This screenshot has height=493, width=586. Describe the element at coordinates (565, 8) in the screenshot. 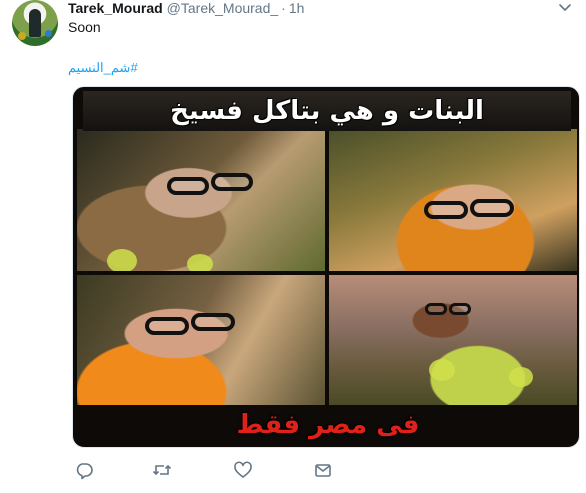

I see `chevron-down-icon` at that location.